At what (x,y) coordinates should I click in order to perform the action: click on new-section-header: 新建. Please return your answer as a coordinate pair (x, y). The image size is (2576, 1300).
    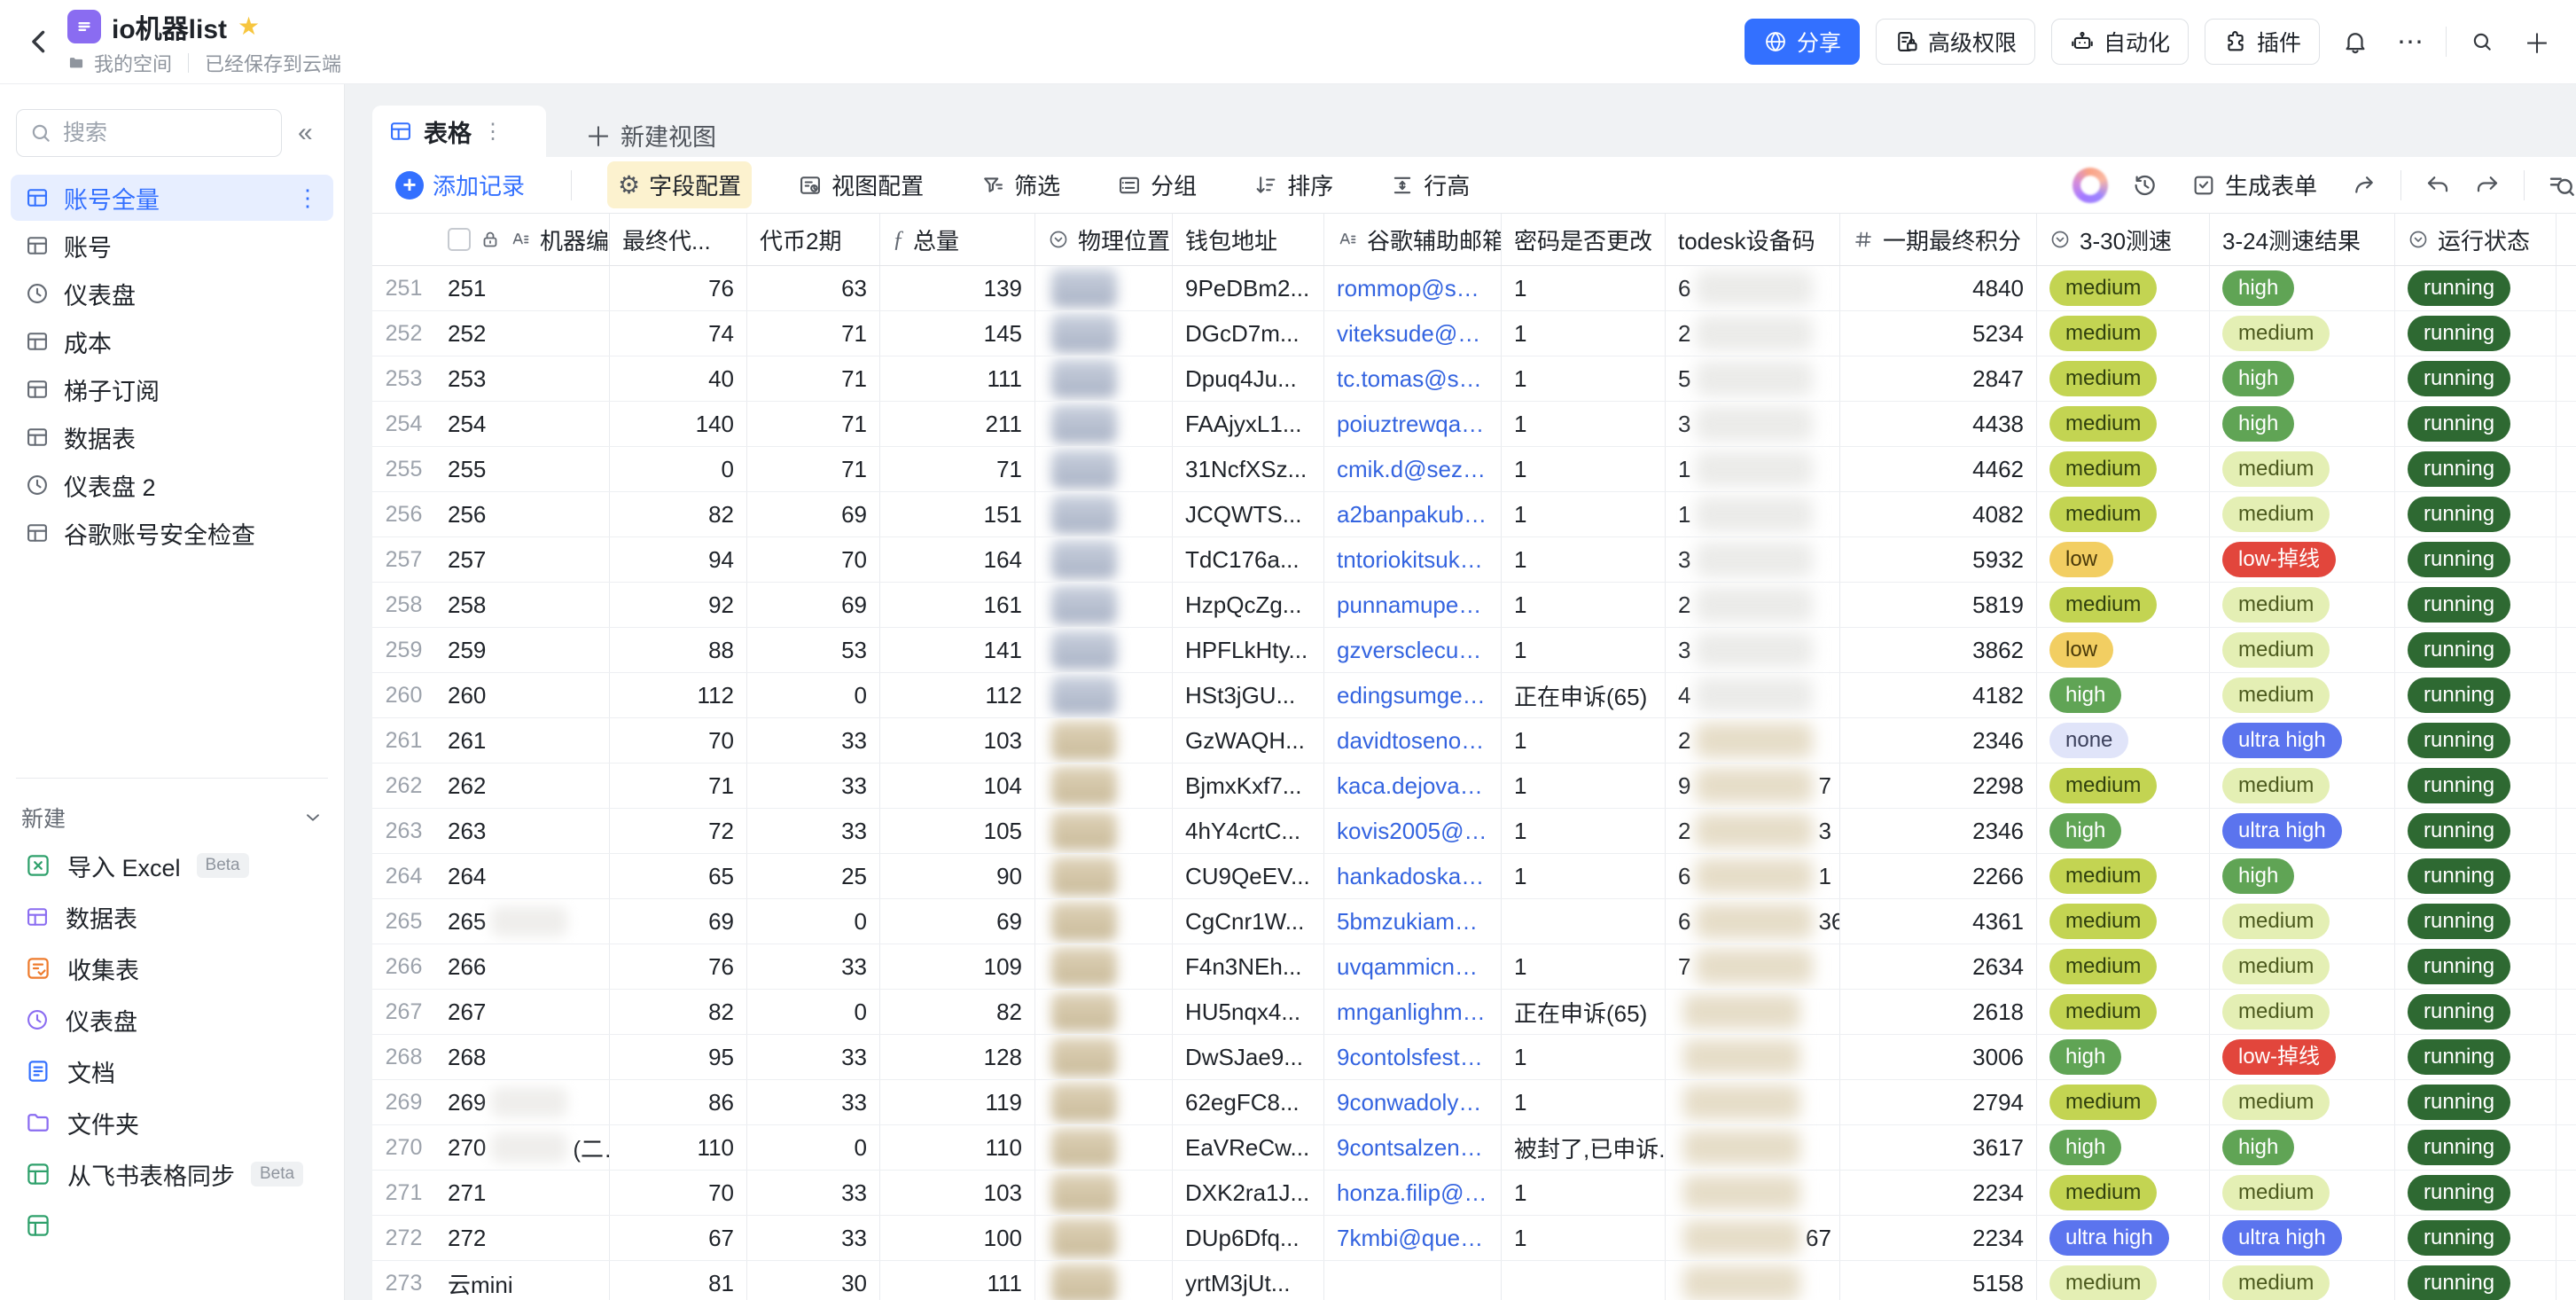
    Looking at the image, I should click on (172, 818).